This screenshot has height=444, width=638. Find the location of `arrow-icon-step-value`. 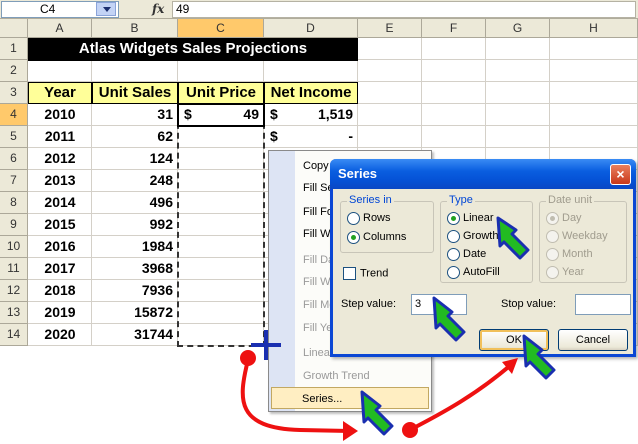

arrow-icon-step-value is located at coordinates (449, 319).